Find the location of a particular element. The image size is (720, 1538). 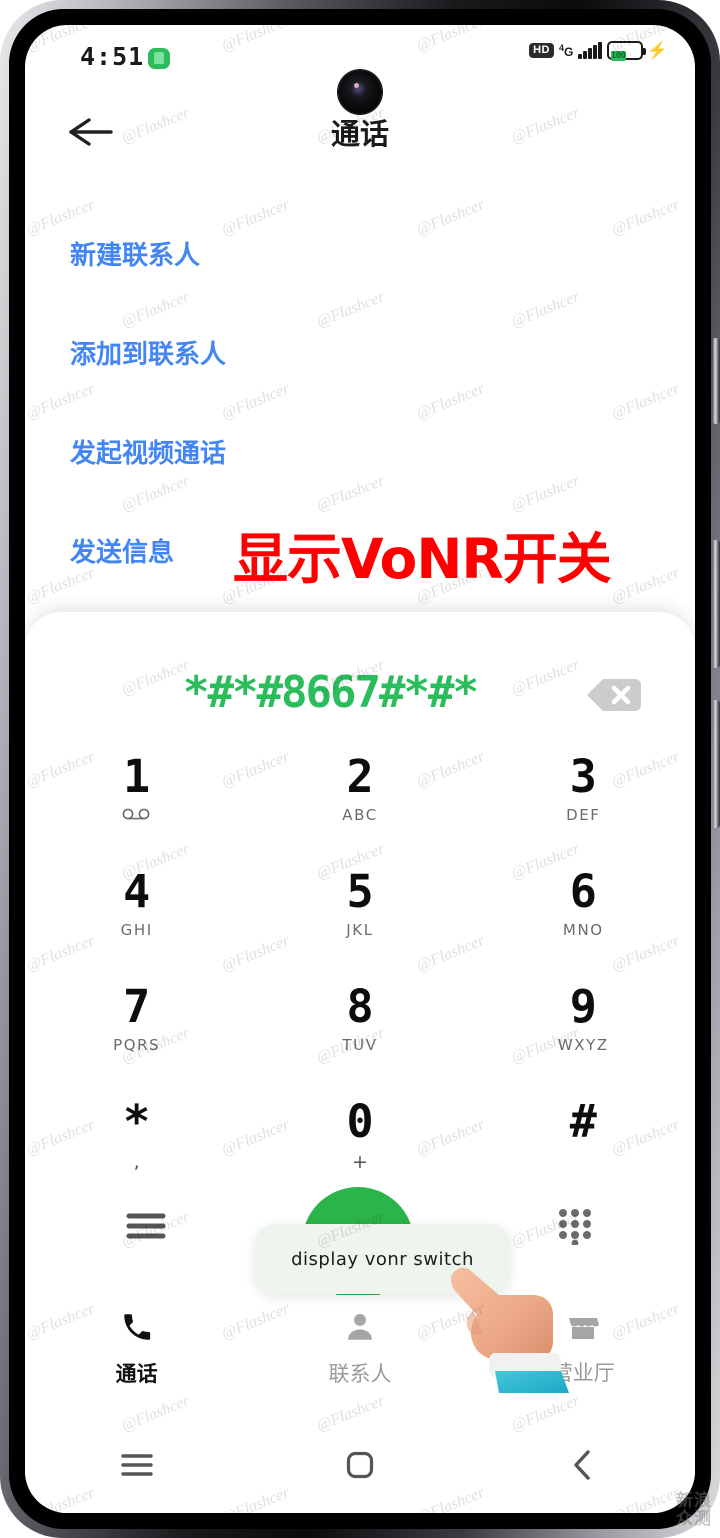

hd-badge: HD is located at coordinates (541, 50).